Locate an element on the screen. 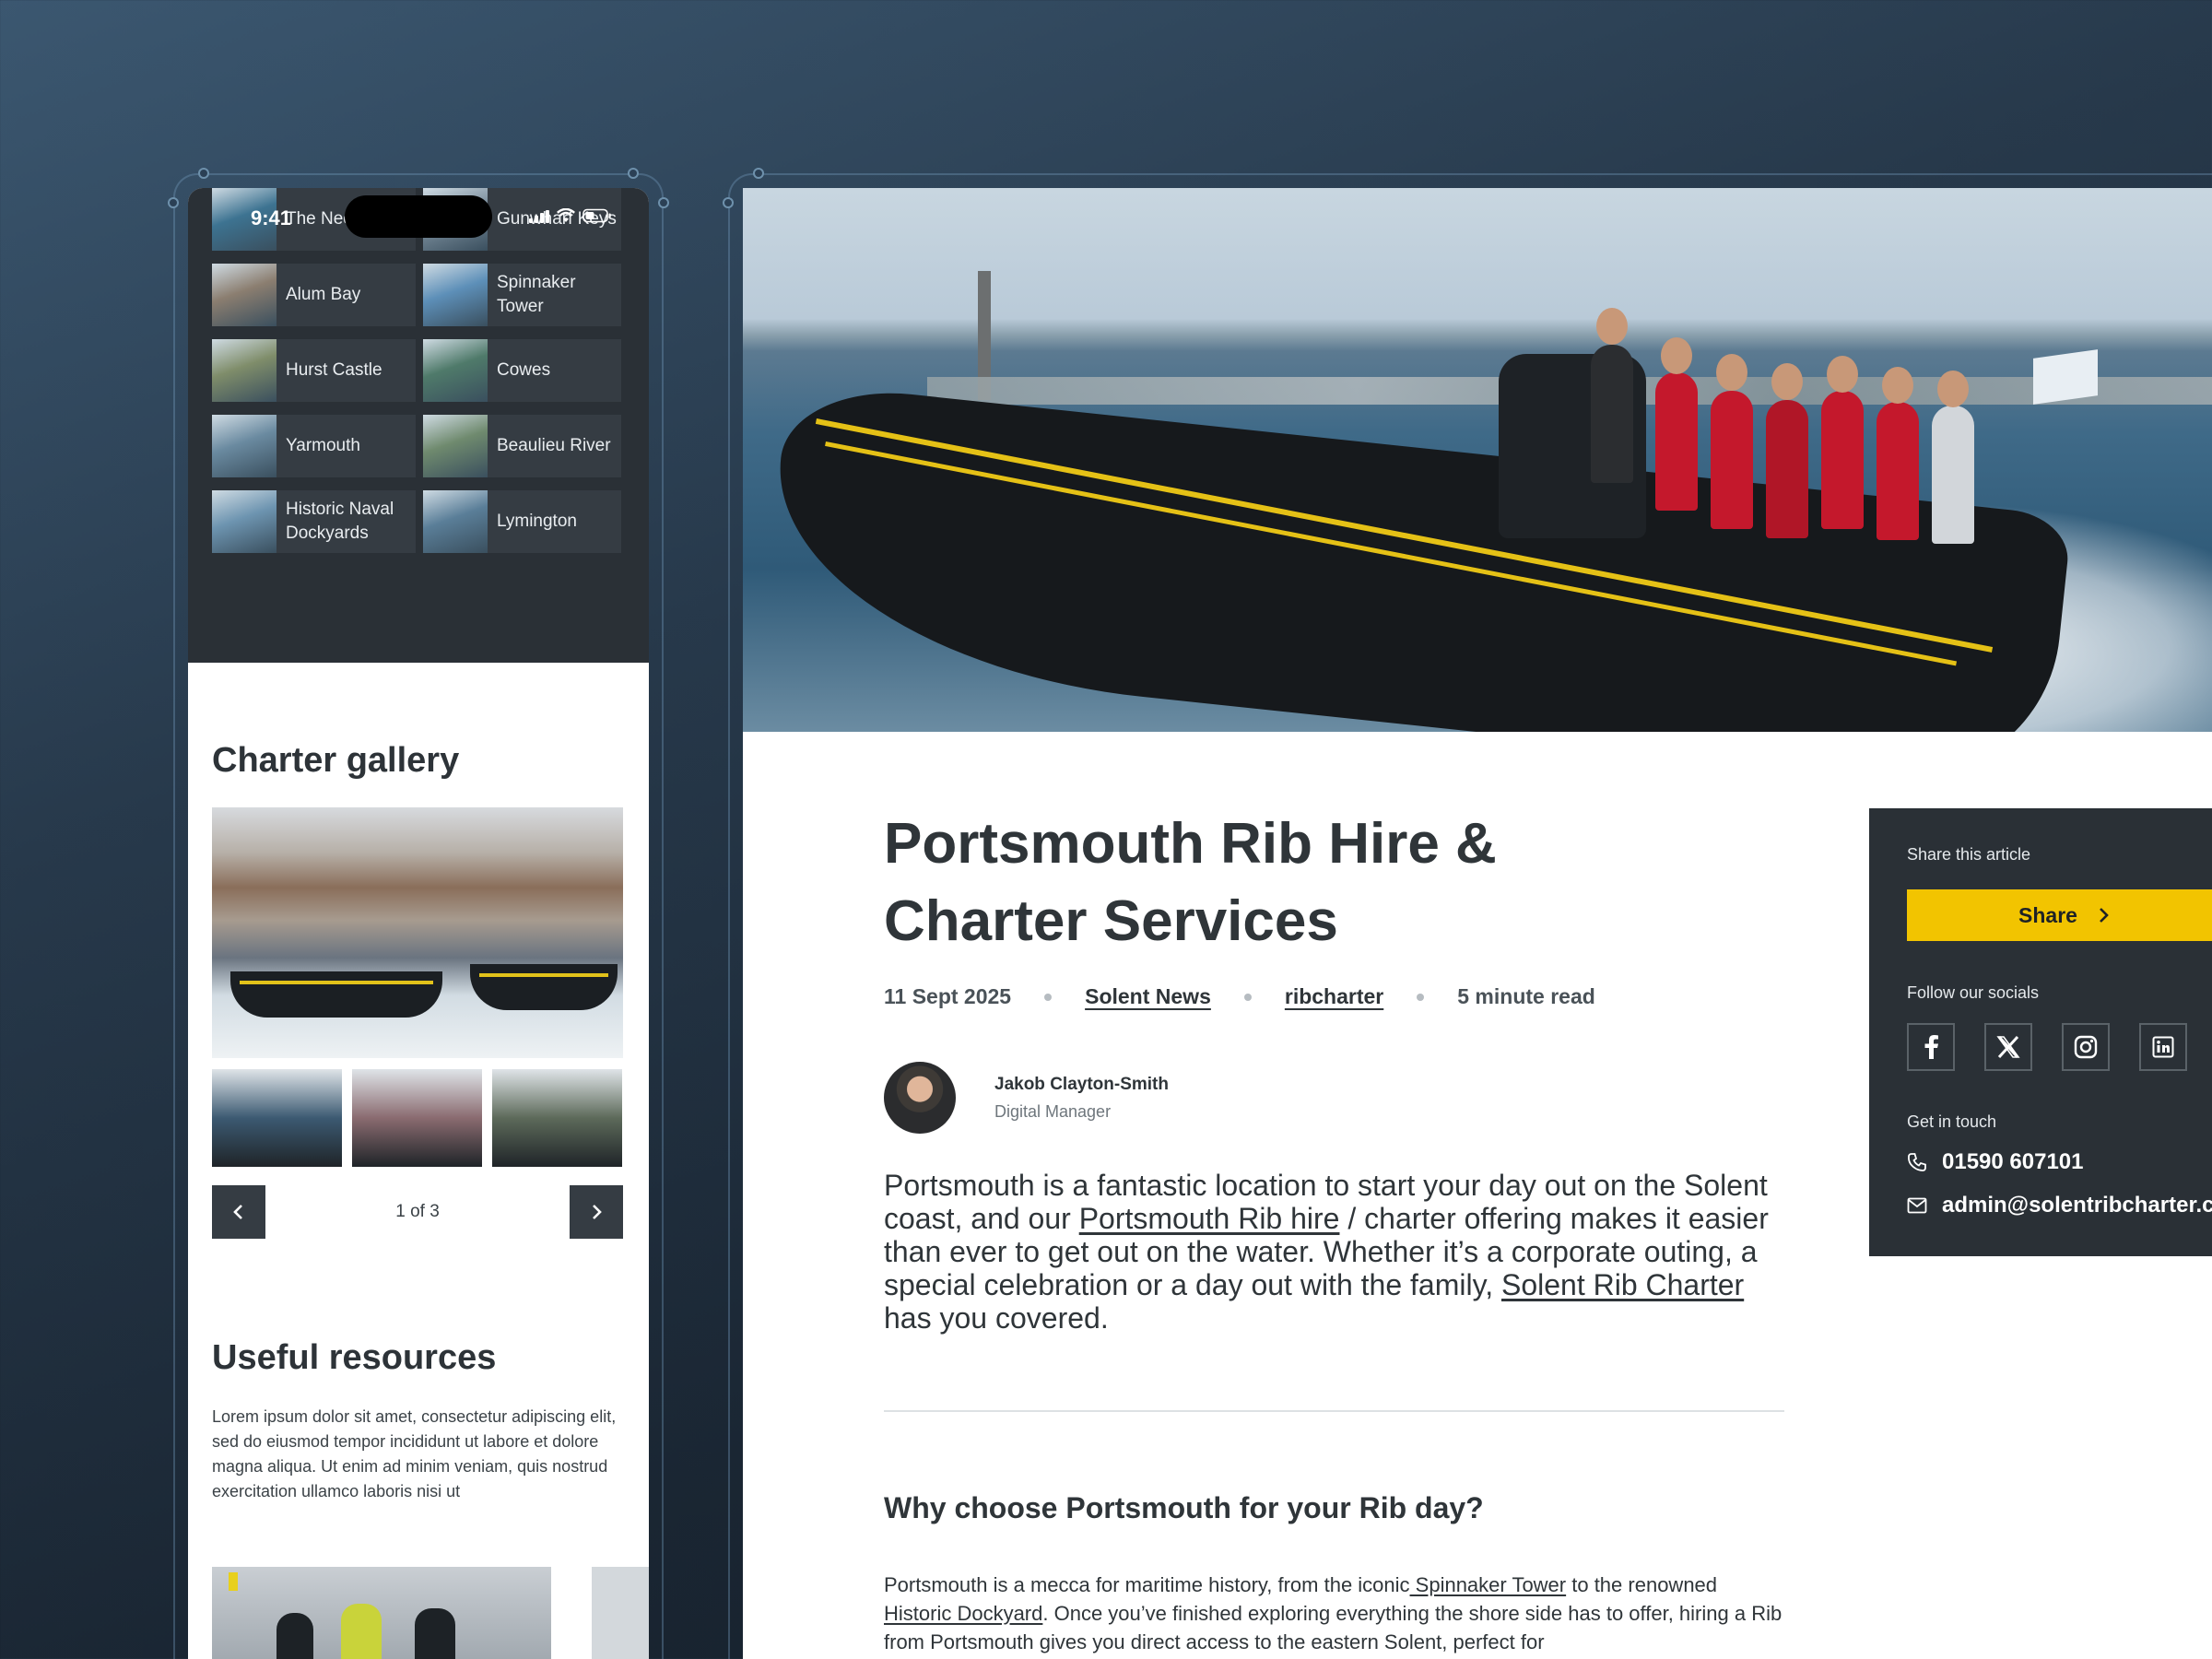 The height and width of the screenshot is (1659, 2212). mail-icon is located at coordinates (1917, 1205).